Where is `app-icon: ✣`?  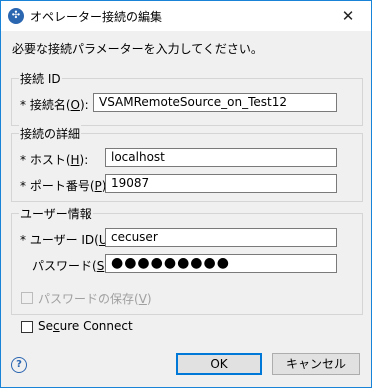 app-icon: ✣ is located at coordinates (16, 16).